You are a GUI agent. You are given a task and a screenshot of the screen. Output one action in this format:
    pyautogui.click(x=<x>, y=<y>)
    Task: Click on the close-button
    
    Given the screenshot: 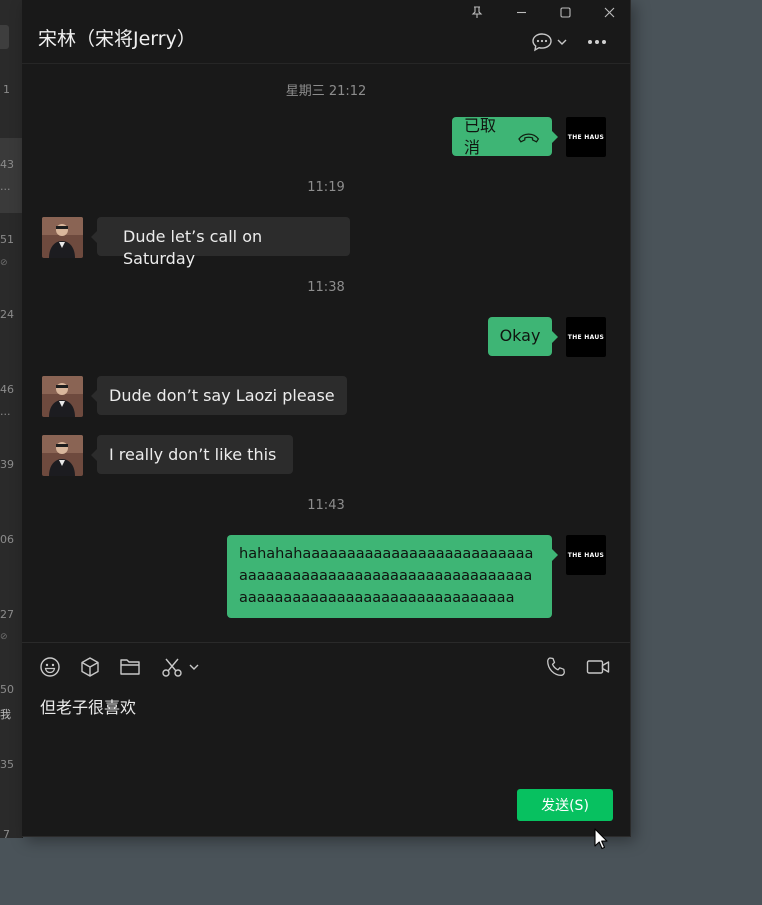 What is the action you would take?
    pyautogui.click(x=609, y=12)
    